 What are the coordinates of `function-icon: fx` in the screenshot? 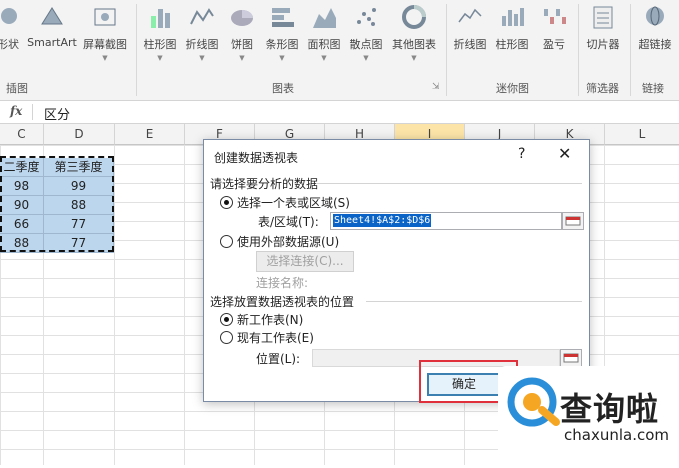 It's located at (16, 111).